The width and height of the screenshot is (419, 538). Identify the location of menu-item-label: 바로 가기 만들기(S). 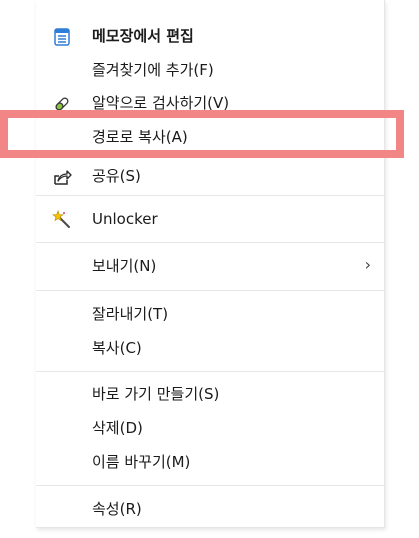
(156, 394).